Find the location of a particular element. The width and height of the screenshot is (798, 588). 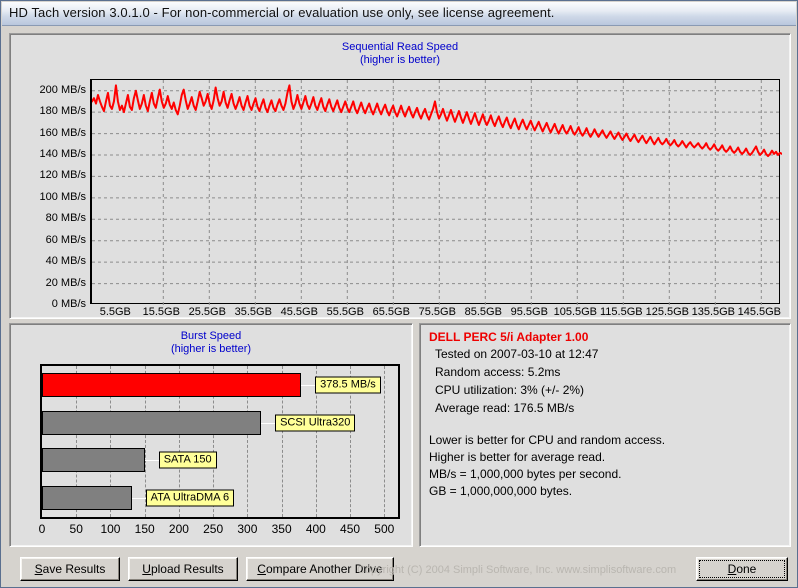

sequential-x-tick: 105.5GB is located at coordinates (575, 312).